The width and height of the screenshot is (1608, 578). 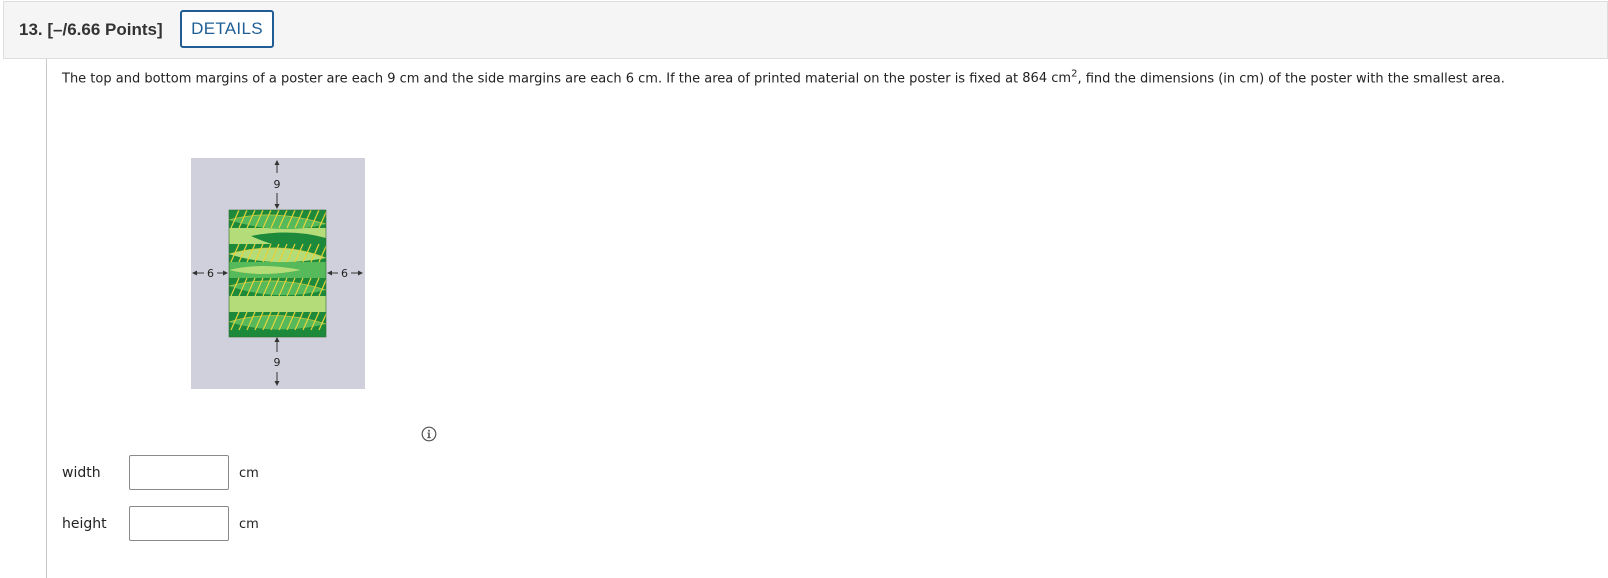 What do you see at coordinates (429, 434) in the screenshot?
I see `info-icon` at bounding box center [429, 434].